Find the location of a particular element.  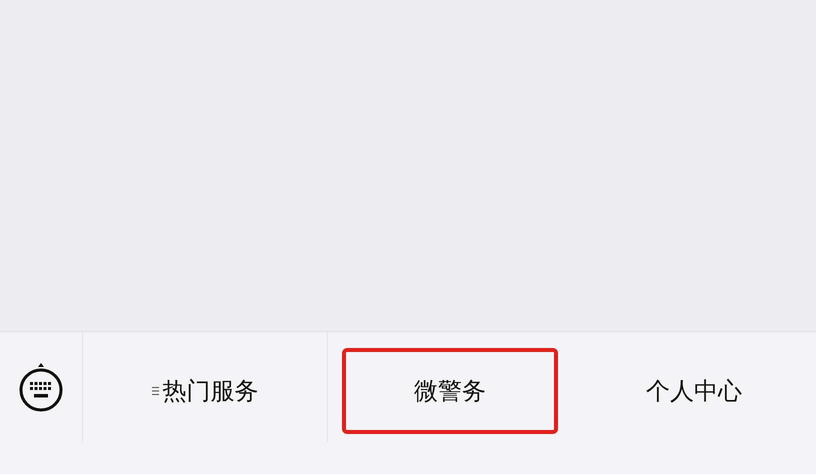

menu-item: 个人中心 is located at coordinates (694, 391).